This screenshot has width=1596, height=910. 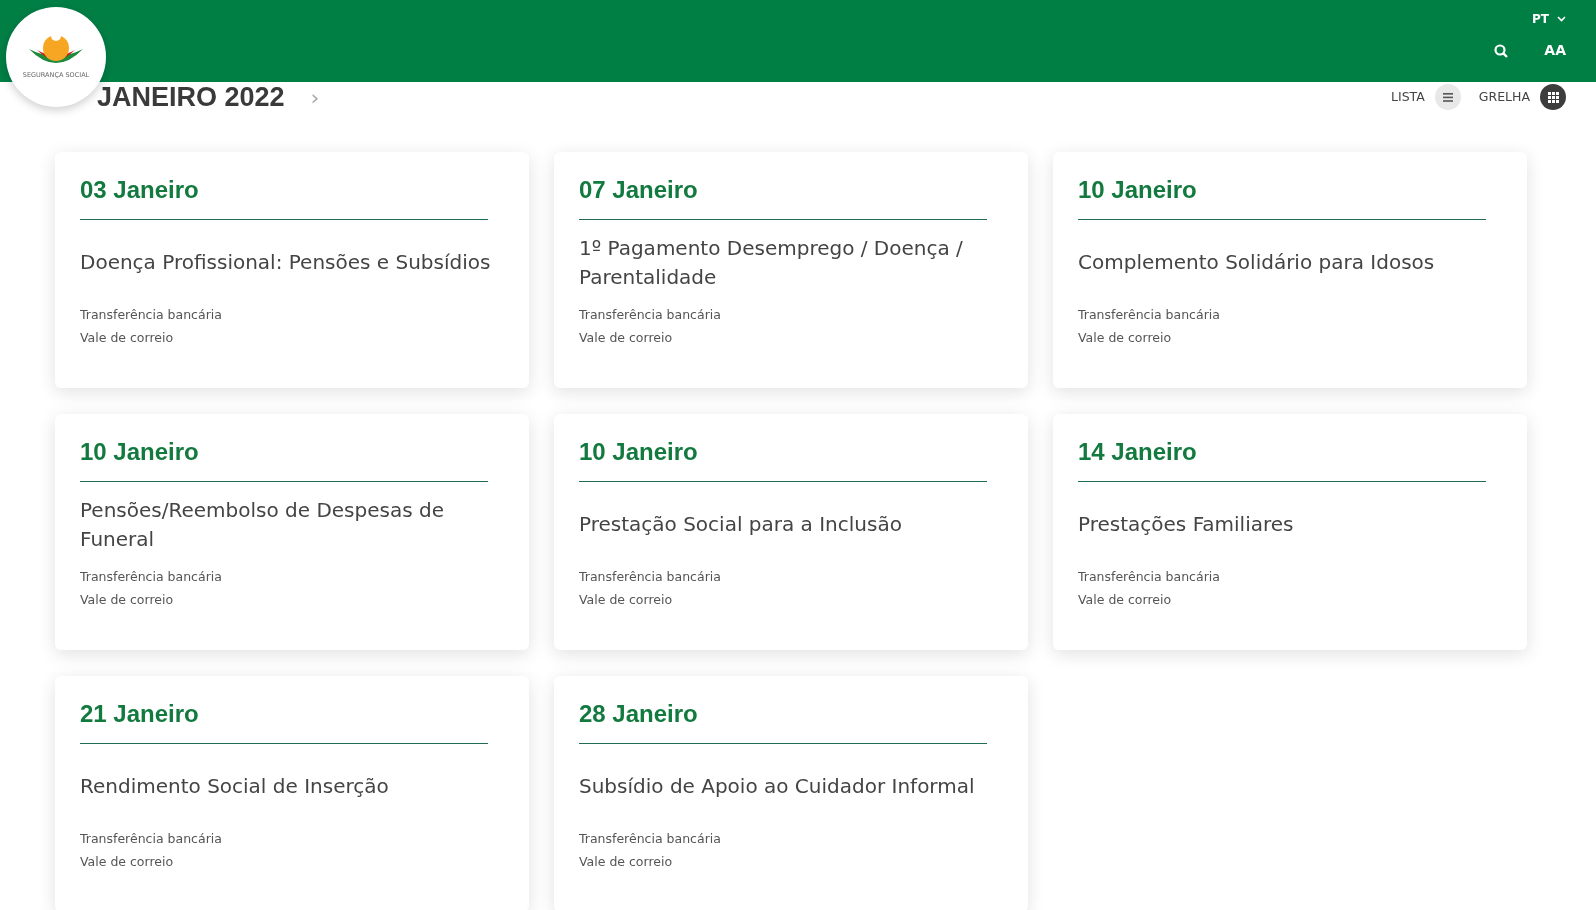 What do you see at coordinates (1561, 19) in the screenshot?
I see `chevron-down-icon` at bounding box center [1561, 19].